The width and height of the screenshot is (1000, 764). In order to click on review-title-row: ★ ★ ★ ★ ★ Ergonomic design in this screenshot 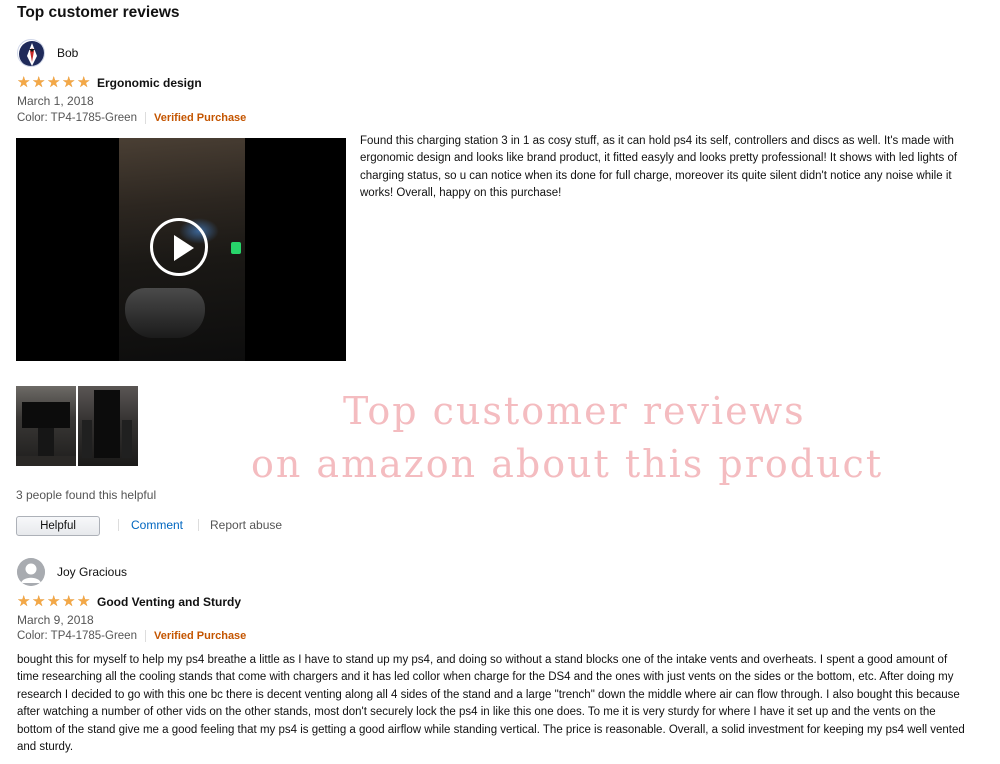, I will do `click(109, 82)`.